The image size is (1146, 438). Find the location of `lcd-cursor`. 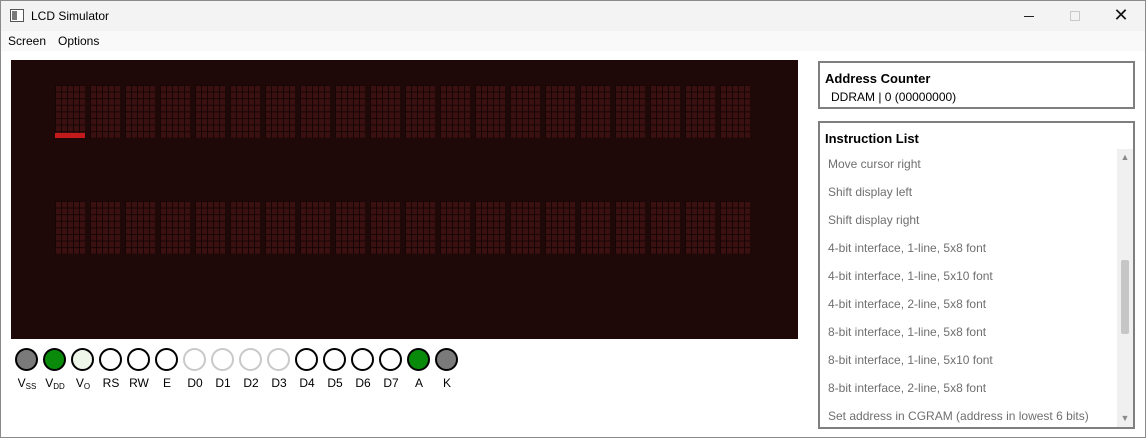

lcd-cursor is located at coordinates (70, 135).